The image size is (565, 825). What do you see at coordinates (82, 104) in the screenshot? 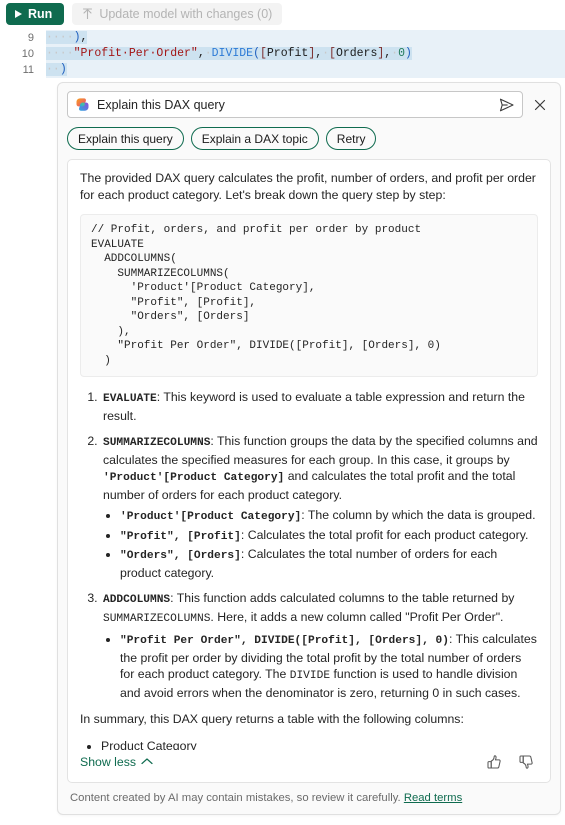
I see `copilot-icon` at bounding box center [82, 104].